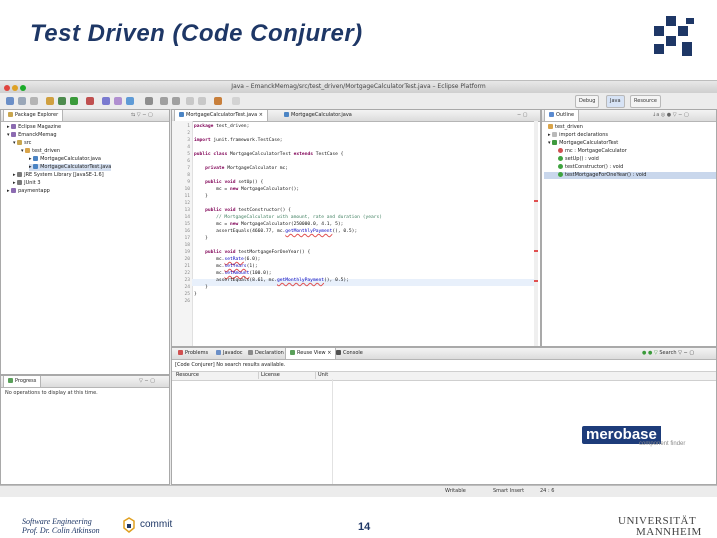 The height and width of the screenshot is (538, 717). I want to click on results-table-header: Resource License Unit, so click(444, 376).